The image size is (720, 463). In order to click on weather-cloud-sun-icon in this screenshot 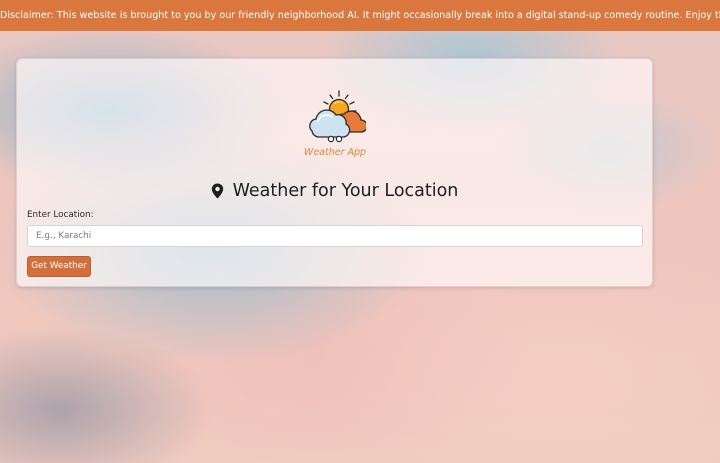, I will do `click(337, 116)`.